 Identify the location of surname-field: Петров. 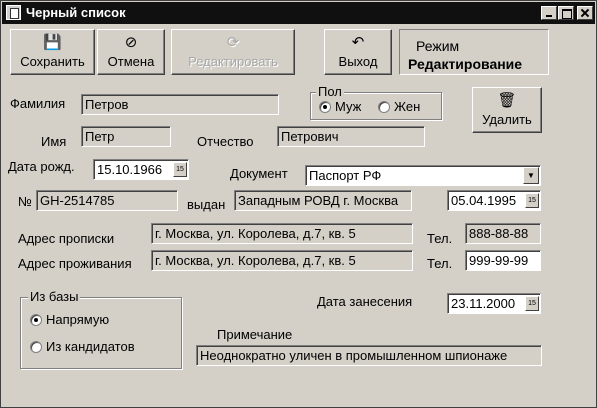
(180, 104).